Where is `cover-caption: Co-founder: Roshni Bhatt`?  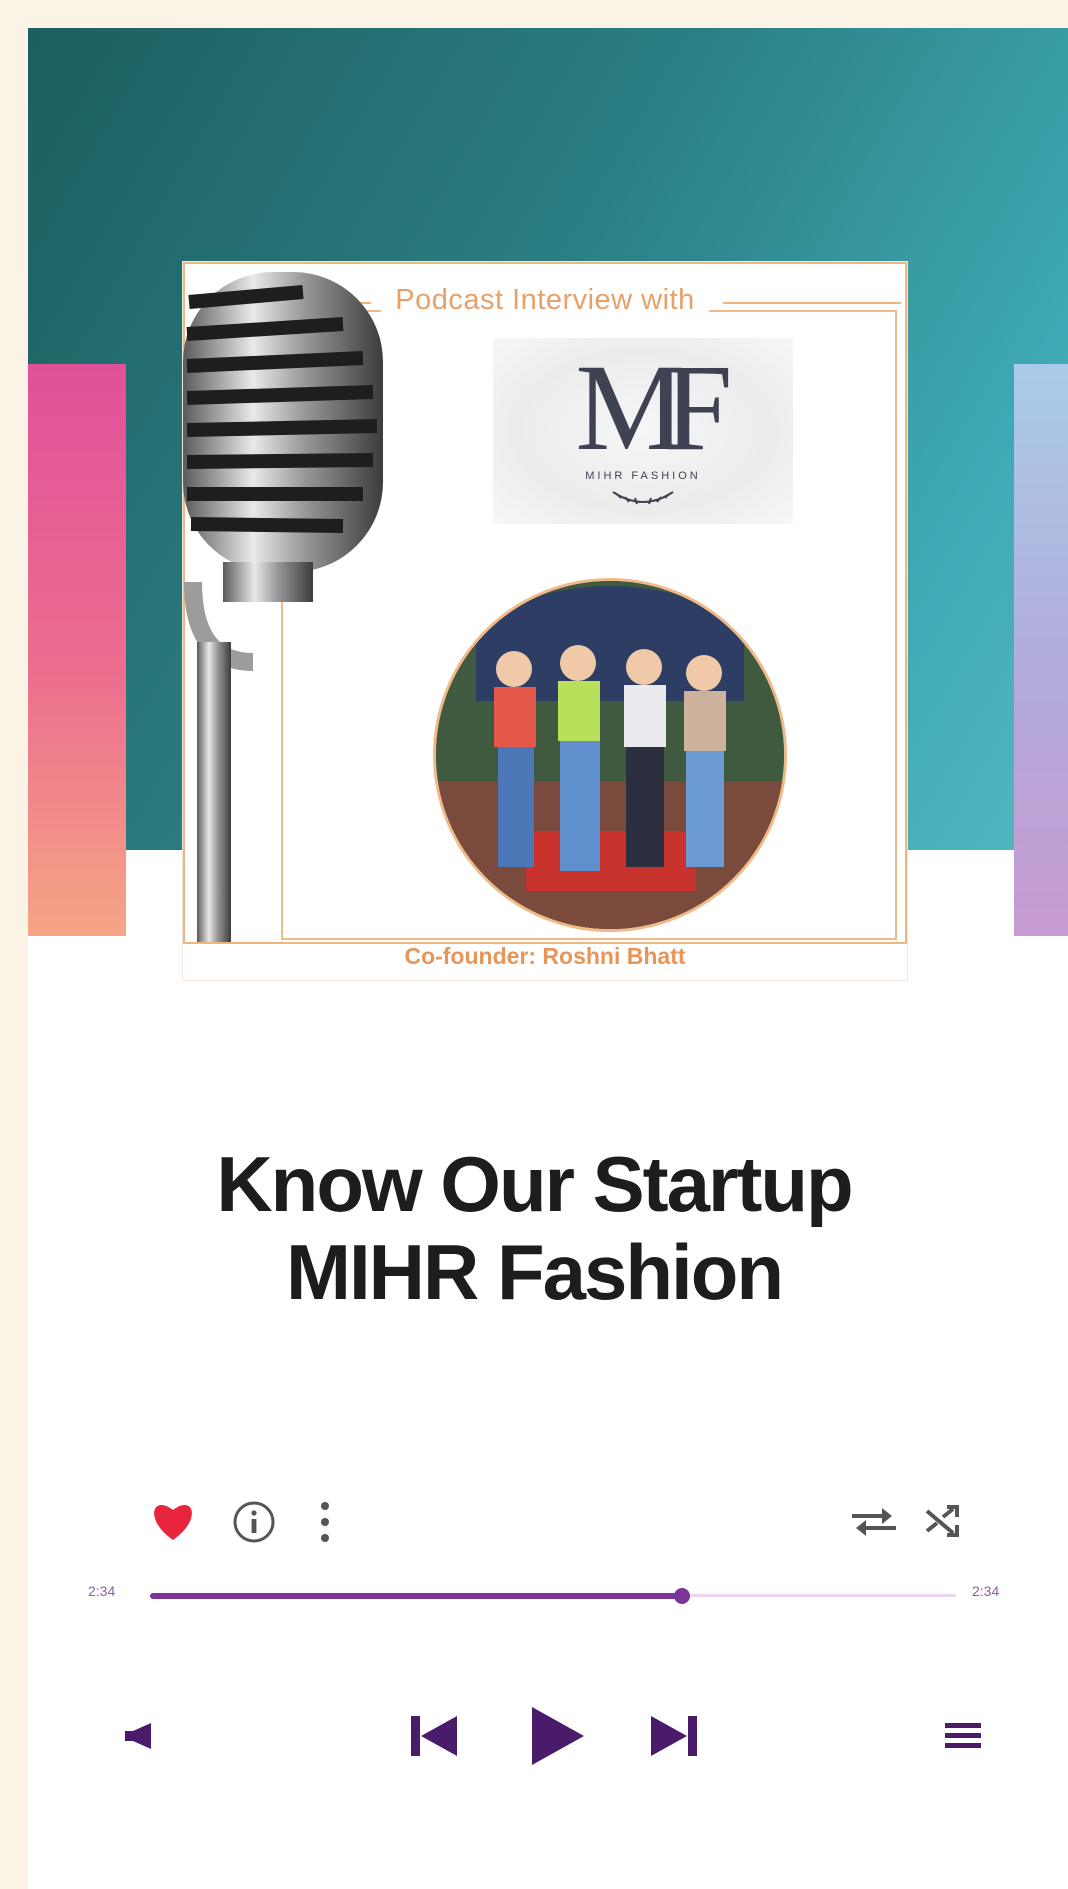
cover-caption: Co-founder: Roshni Bhatt is located at coordinates (545, 956).